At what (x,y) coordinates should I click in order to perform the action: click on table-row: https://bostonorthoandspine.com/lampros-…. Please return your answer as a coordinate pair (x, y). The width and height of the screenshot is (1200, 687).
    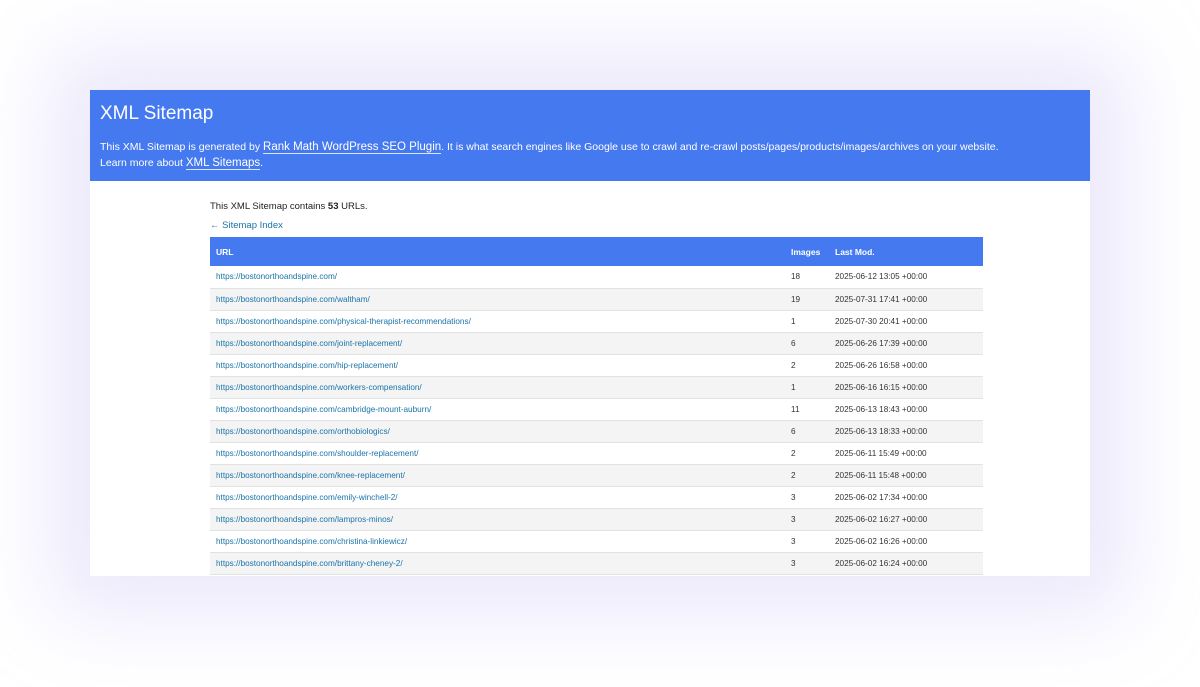
    Looking at the image, I should click on (596, 519).